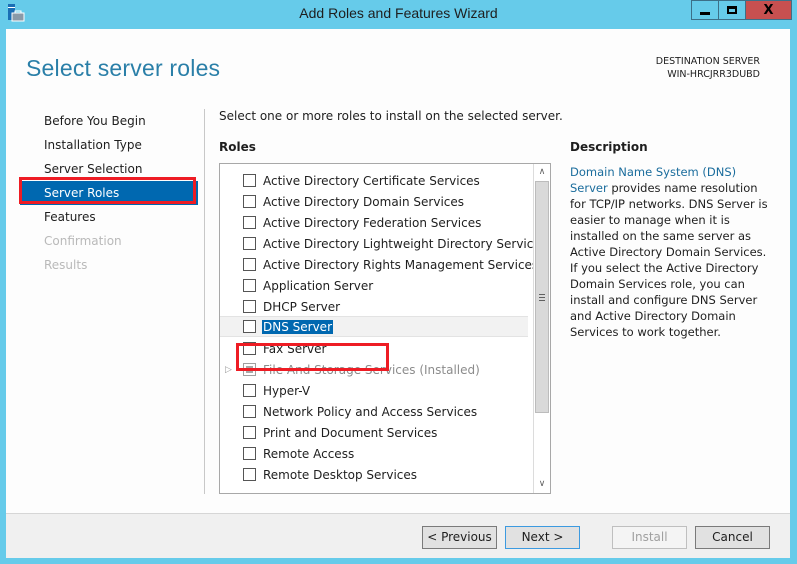  I want to click on close-button: X, so click(769, 10).